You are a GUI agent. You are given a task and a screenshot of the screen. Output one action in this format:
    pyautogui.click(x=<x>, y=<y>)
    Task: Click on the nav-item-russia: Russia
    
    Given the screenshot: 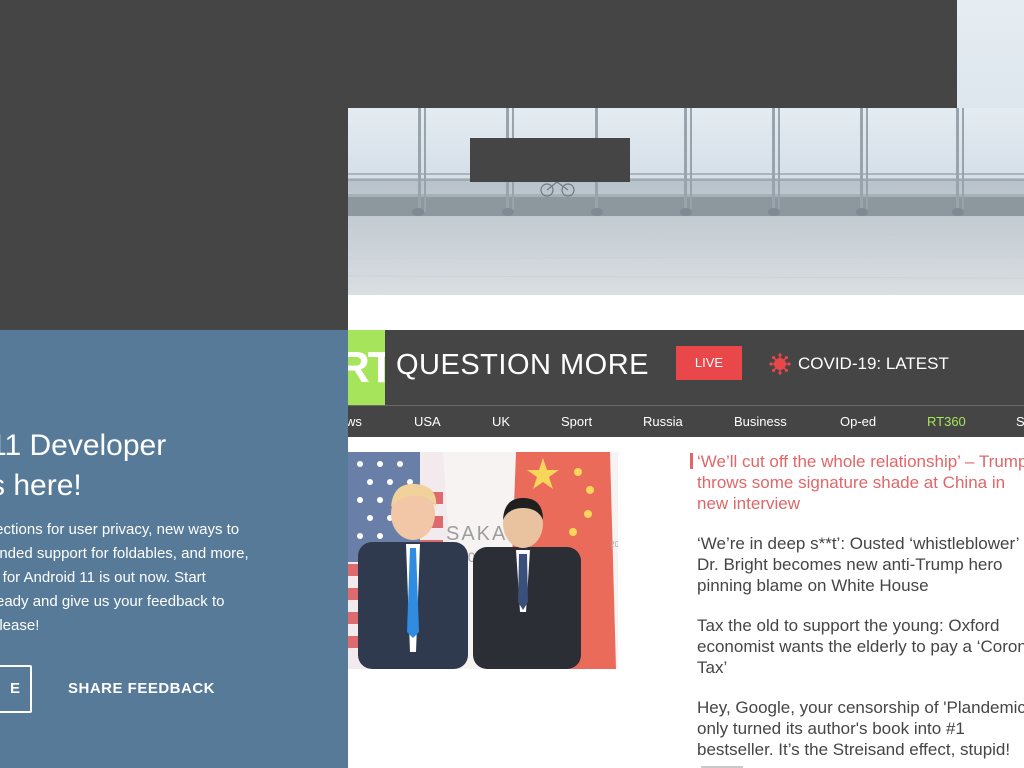 What is the action you would take?
    pyautogui.click(x=663, y=422)
    